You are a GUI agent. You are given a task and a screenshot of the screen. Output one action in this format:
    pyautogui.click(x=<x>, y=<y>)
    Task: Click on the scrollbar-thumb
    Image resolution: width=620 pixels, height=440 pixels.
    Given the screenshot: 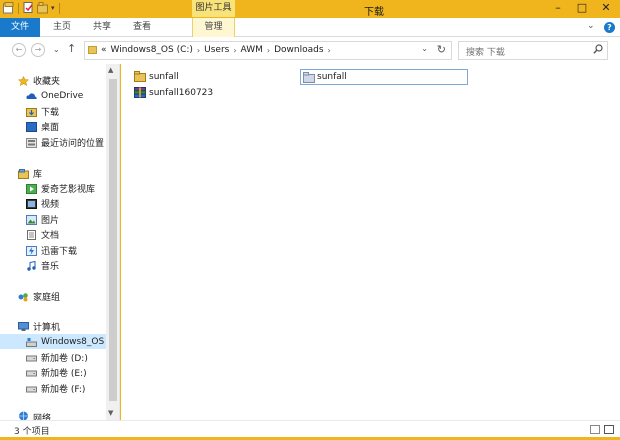 What is the action you would take?
    pyautogui.click(x=113, y=240)
    